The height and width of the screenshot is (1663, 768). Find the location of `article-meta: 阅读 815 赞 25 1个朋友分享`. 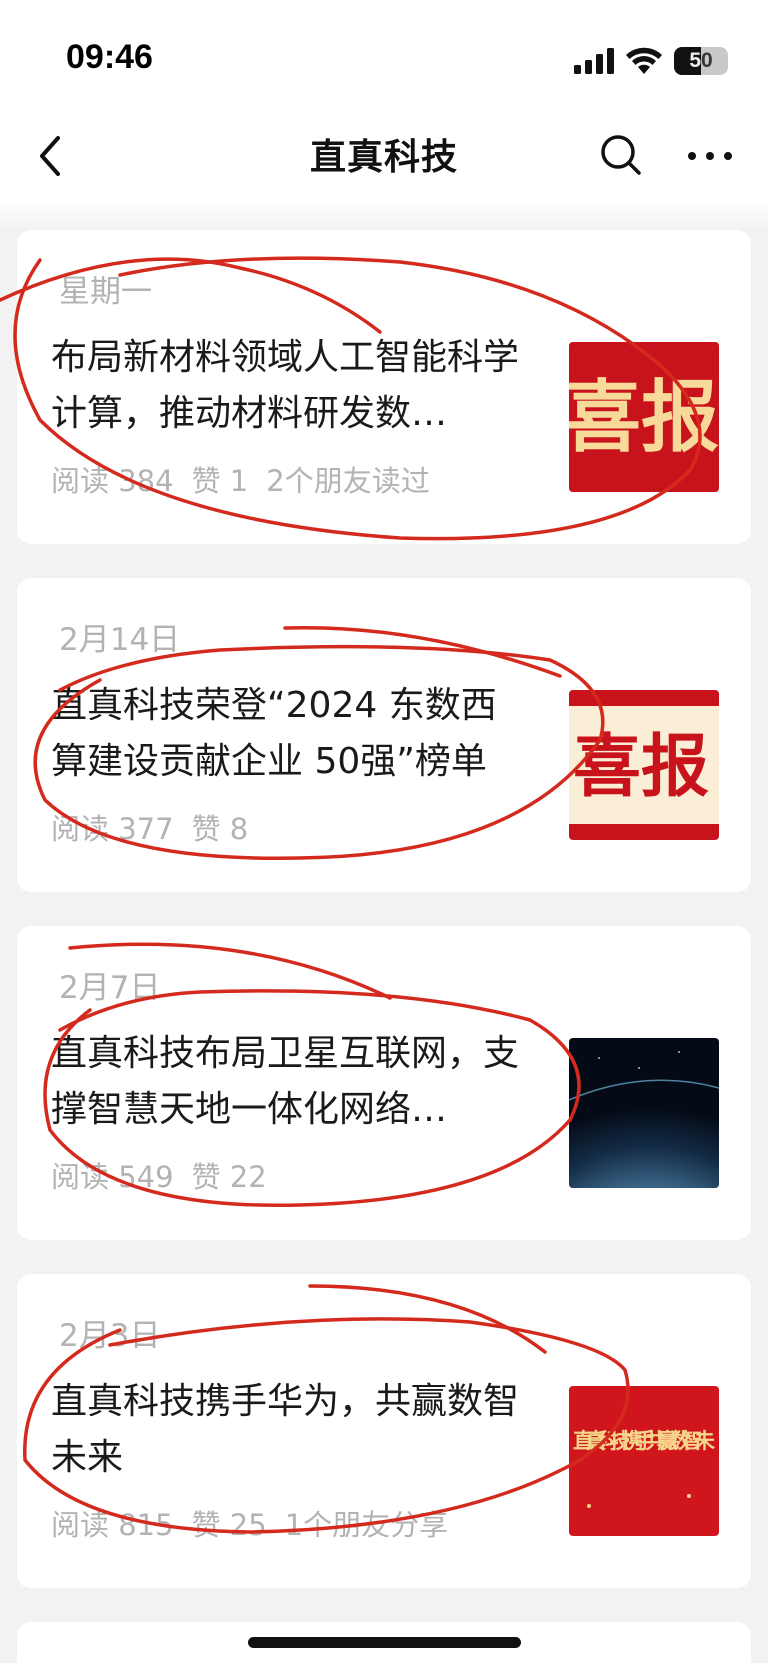

article-meta: 阅读 815 赞 25 1个朋友分享 is located at coordinates (258, 1523).